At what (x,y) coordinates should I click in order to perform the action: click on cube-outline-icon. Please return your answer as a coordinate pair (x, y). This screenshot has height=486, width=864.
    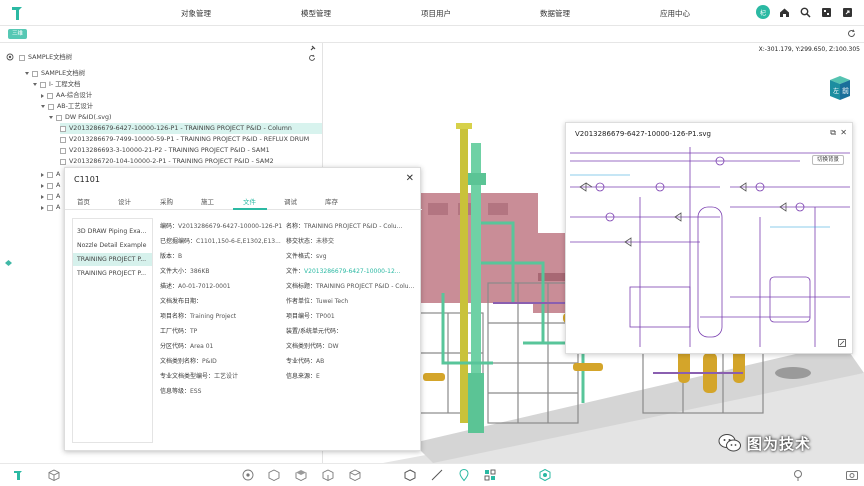
    Looking at the image, I should click on (54, 475).